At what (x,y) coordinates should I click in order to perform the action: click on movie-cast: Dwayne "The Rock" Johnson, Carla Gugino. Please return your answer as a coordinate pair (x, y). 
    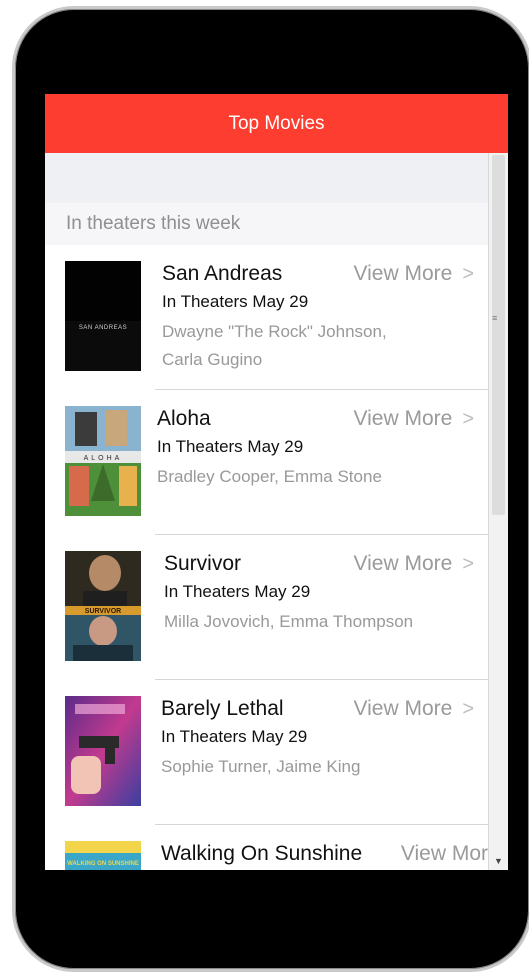
    Looking at the image, I should click on (274, 345).